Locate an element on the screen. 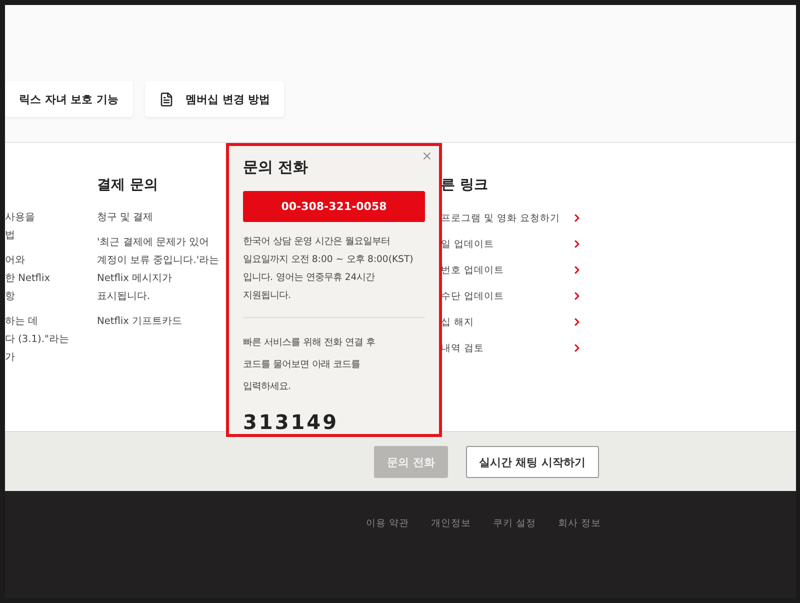 This screenshot has height=603, width=800. close-button is located at coordinates (427, 156).